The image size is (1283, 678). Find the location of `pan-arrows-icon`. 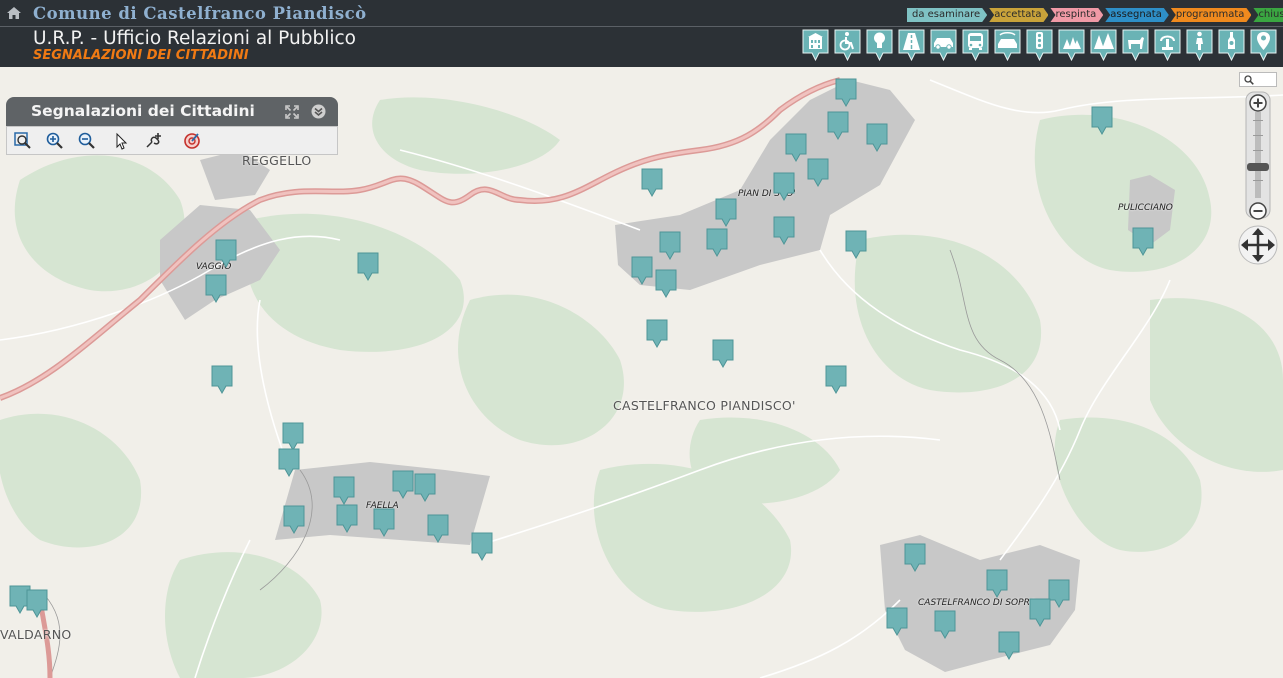

pan-arrows-icon is located at coordinates (1258, 245).